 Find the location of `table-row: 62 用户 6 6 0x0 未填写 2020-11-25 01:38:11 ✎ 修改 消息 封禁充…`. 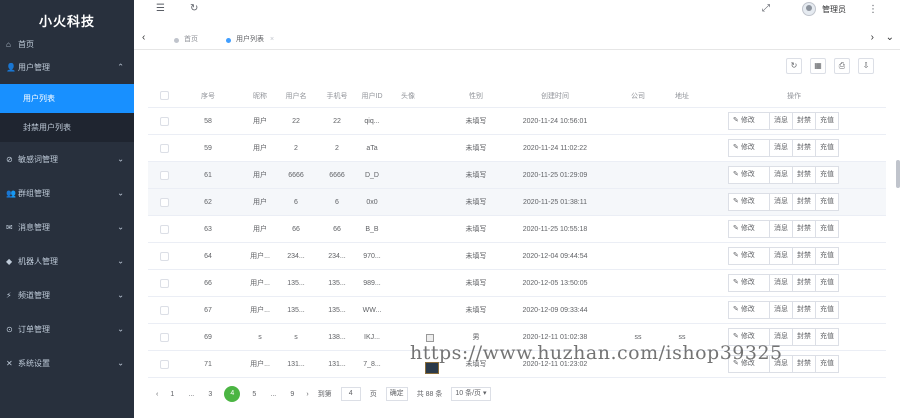

table-row: 62 用户 6 6 0x0 未填写 2020-11-25 01:38:11 ✎ 修改 消息 封禁充… is located at coordinates (517, 202).